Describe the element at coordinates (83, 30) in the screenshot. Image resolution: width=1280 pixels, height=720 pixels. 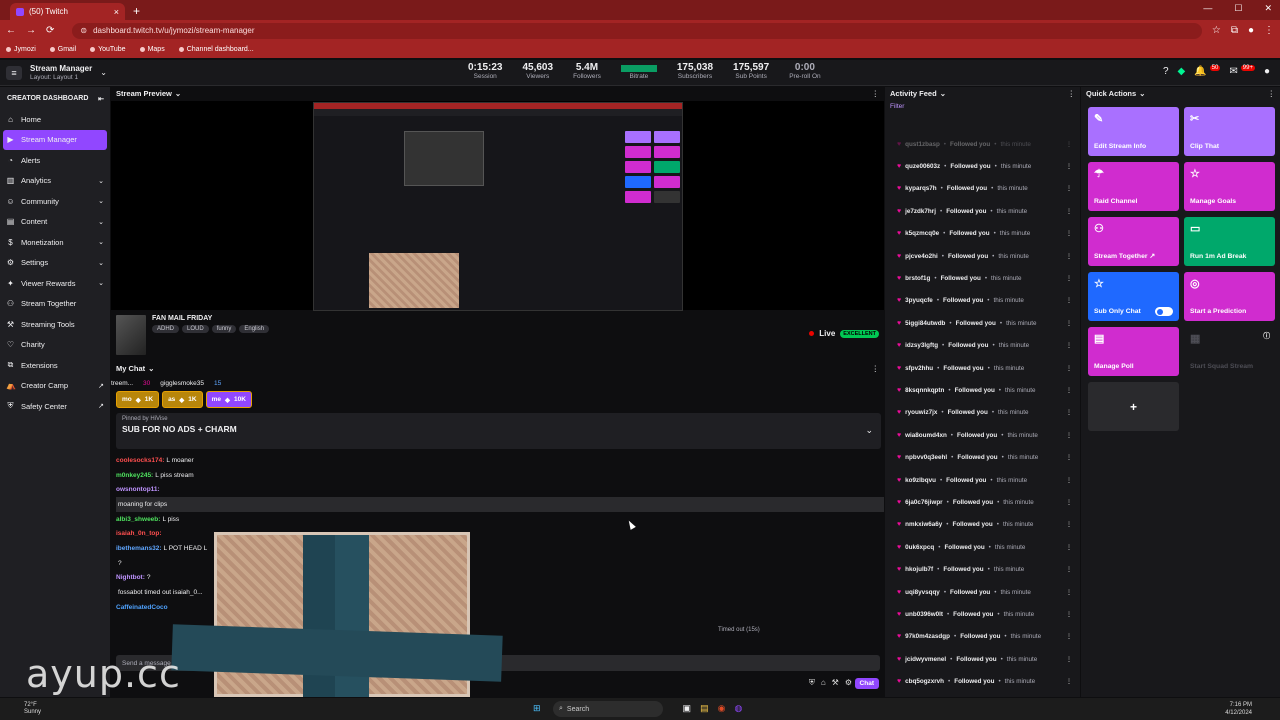
I see `site-info-icon: ⊜` at that location.